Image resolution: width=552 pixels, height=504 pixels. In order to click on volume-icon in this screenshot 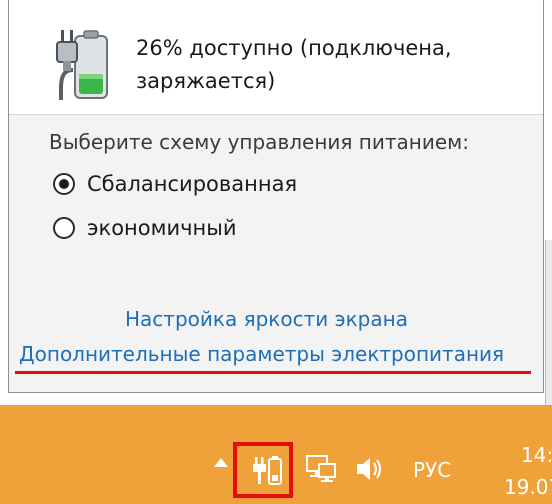, I will do `click(369, 469)`.